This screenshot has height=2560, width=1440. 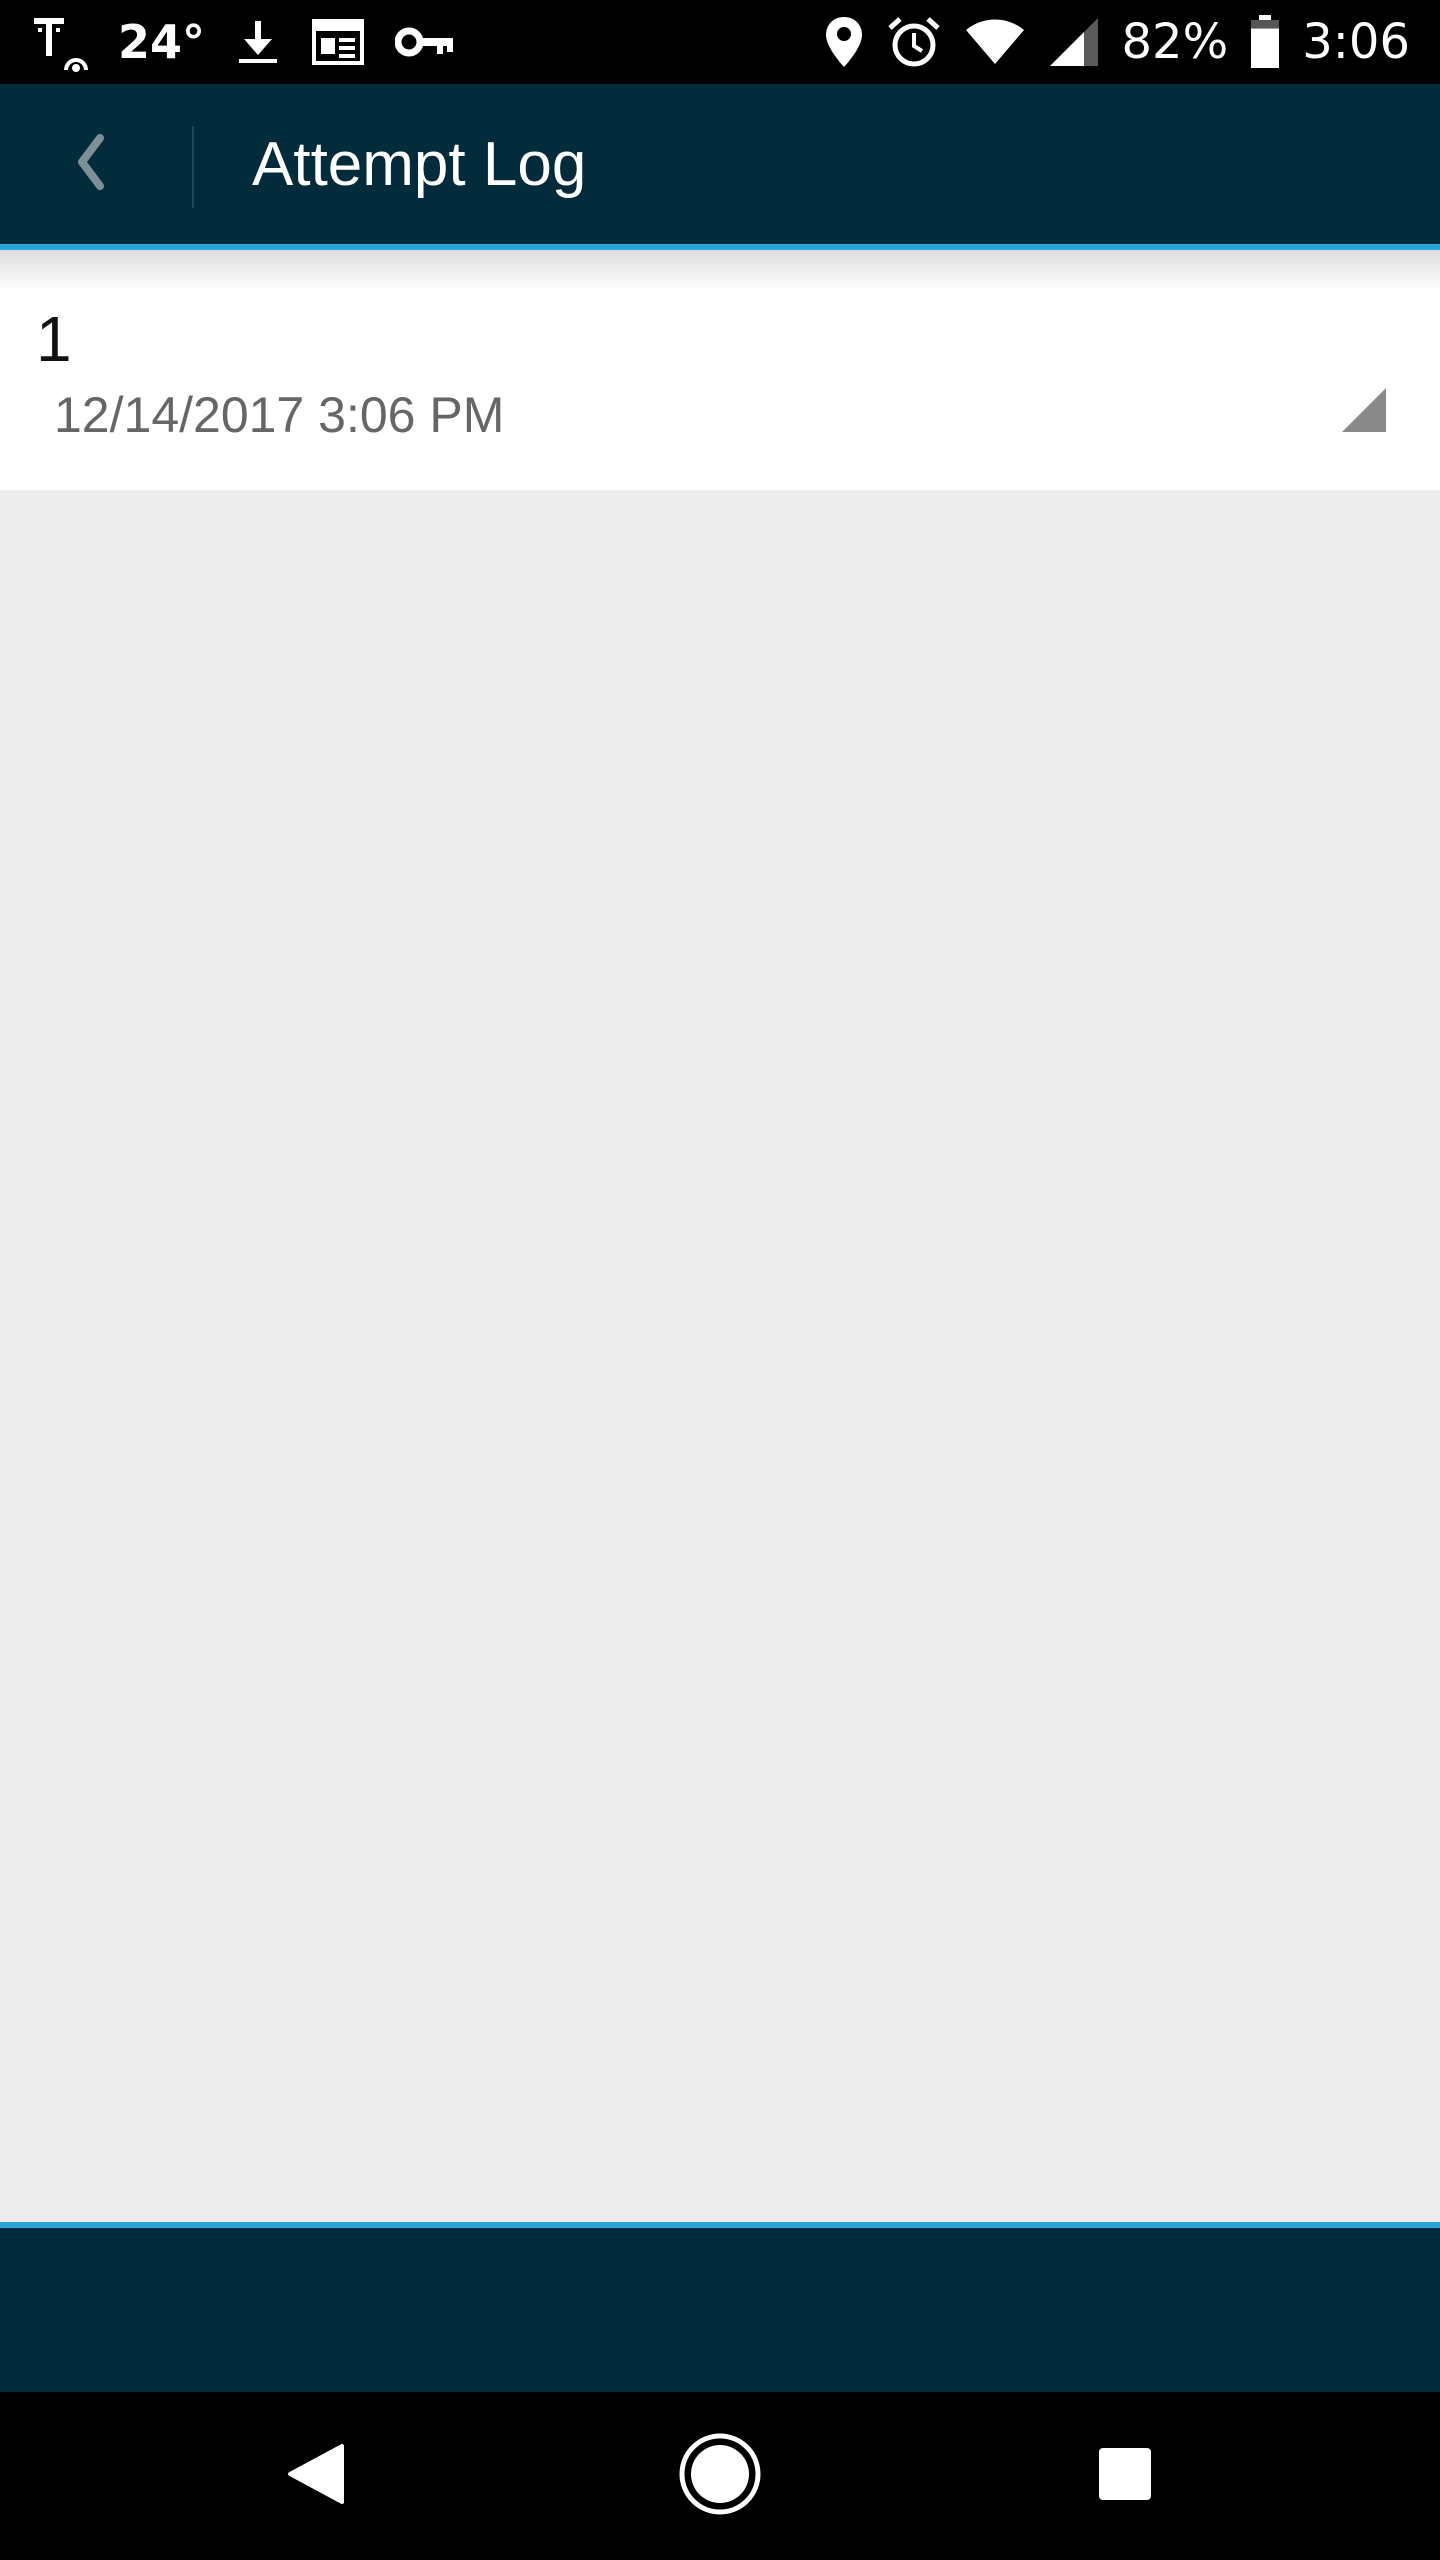 I want to click on temperature-text: 24°, so click(x=162, y=42).